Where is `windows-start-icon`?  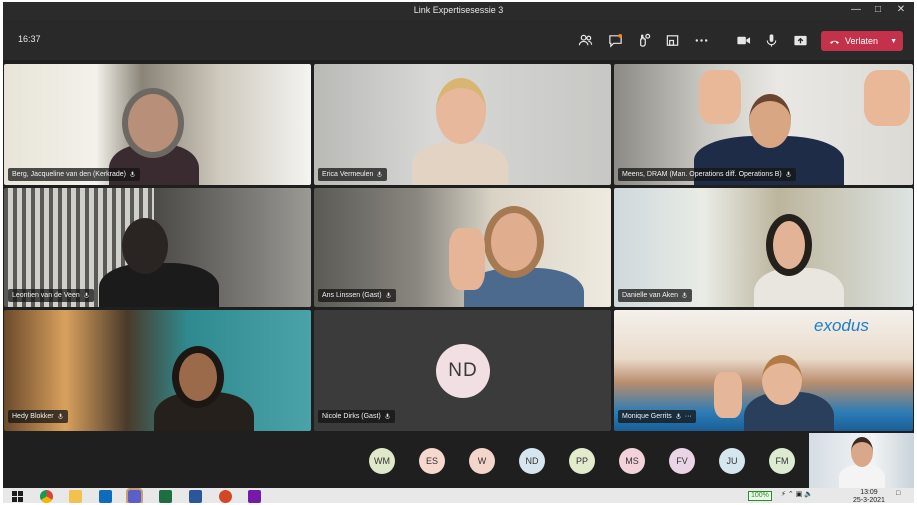
windows-start-icon is located at coordinates (17, 496).